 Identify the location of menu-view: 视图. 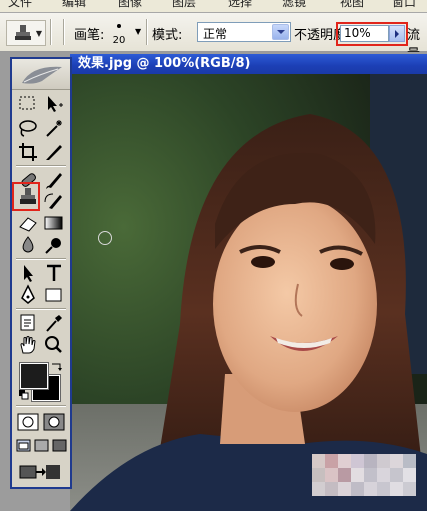
(352, 5).